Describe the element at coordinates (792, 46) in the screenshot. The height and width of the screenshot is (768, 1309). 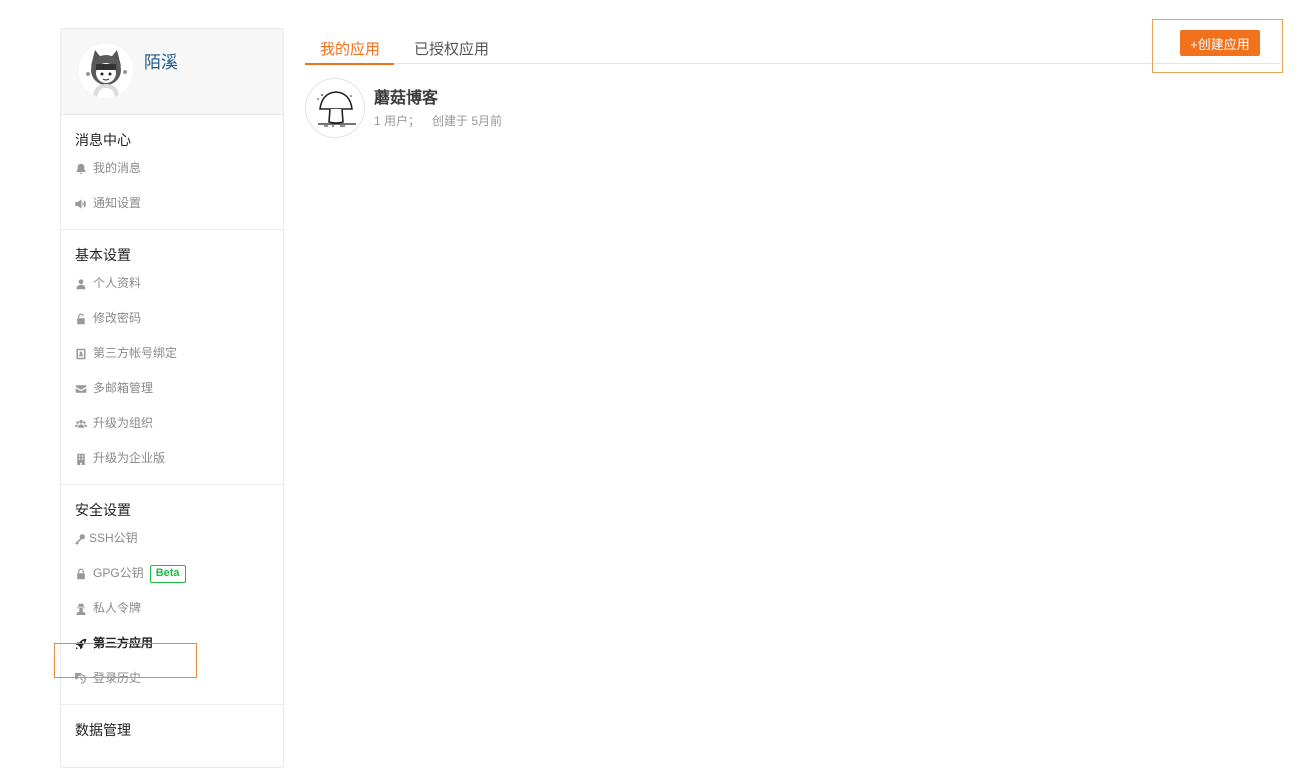
I see `app-tabs: 我的应用 已授权应用` at that location.